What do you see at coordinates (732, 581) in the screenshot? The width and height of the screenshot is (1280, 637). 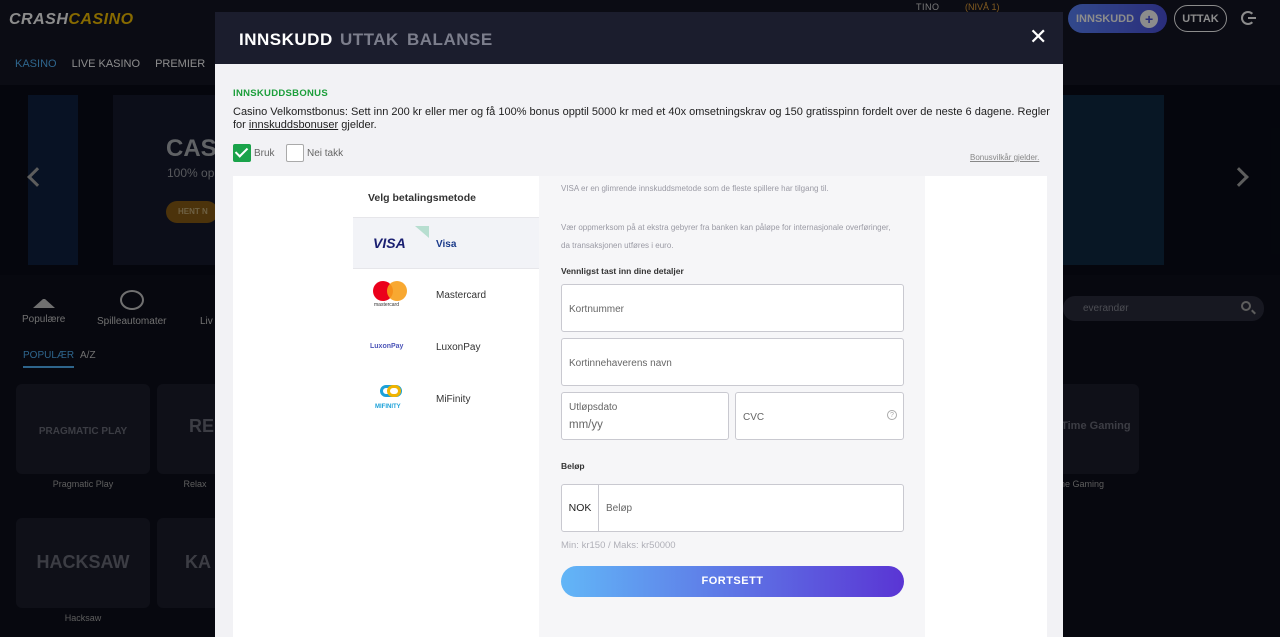 I see `continue-button: FORTSETT` at bounding box center [732, 581].